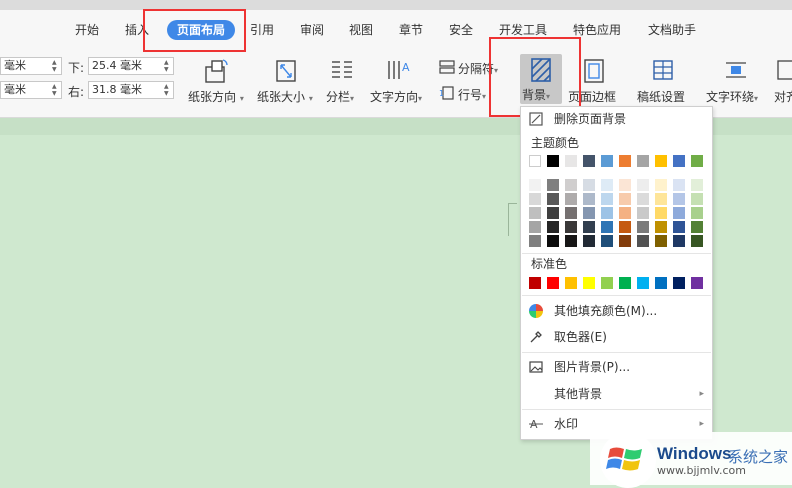 This screenshot has height=488, width=792. What do you see at coordinates (461, 30) in the screenshot?
I see `tab-security: 安全` at bounding box center [461, 30].